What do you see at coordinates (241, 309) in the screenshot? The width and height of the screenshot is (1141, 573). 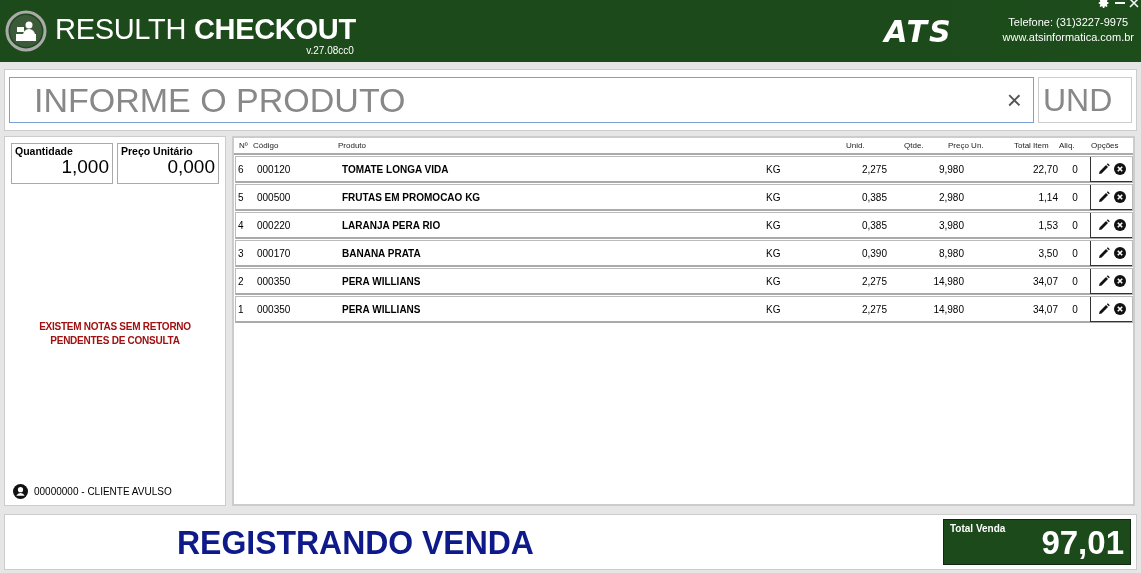 I see `table-cell-text: 1` at bounding box center [241, 309].